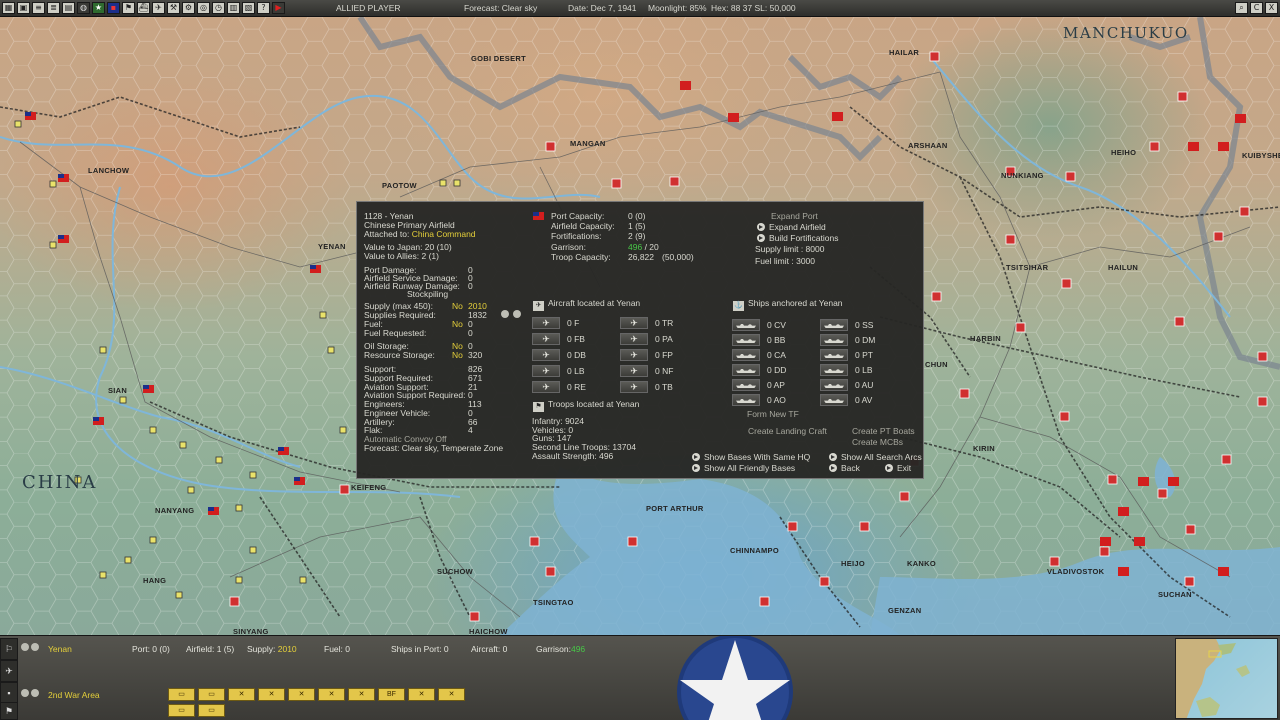 This screenshot has height=720, width=1280. Describe the element at coordinates (1241, 8) in the screenshot. I see `zoom-icon: ⌕` at that location.